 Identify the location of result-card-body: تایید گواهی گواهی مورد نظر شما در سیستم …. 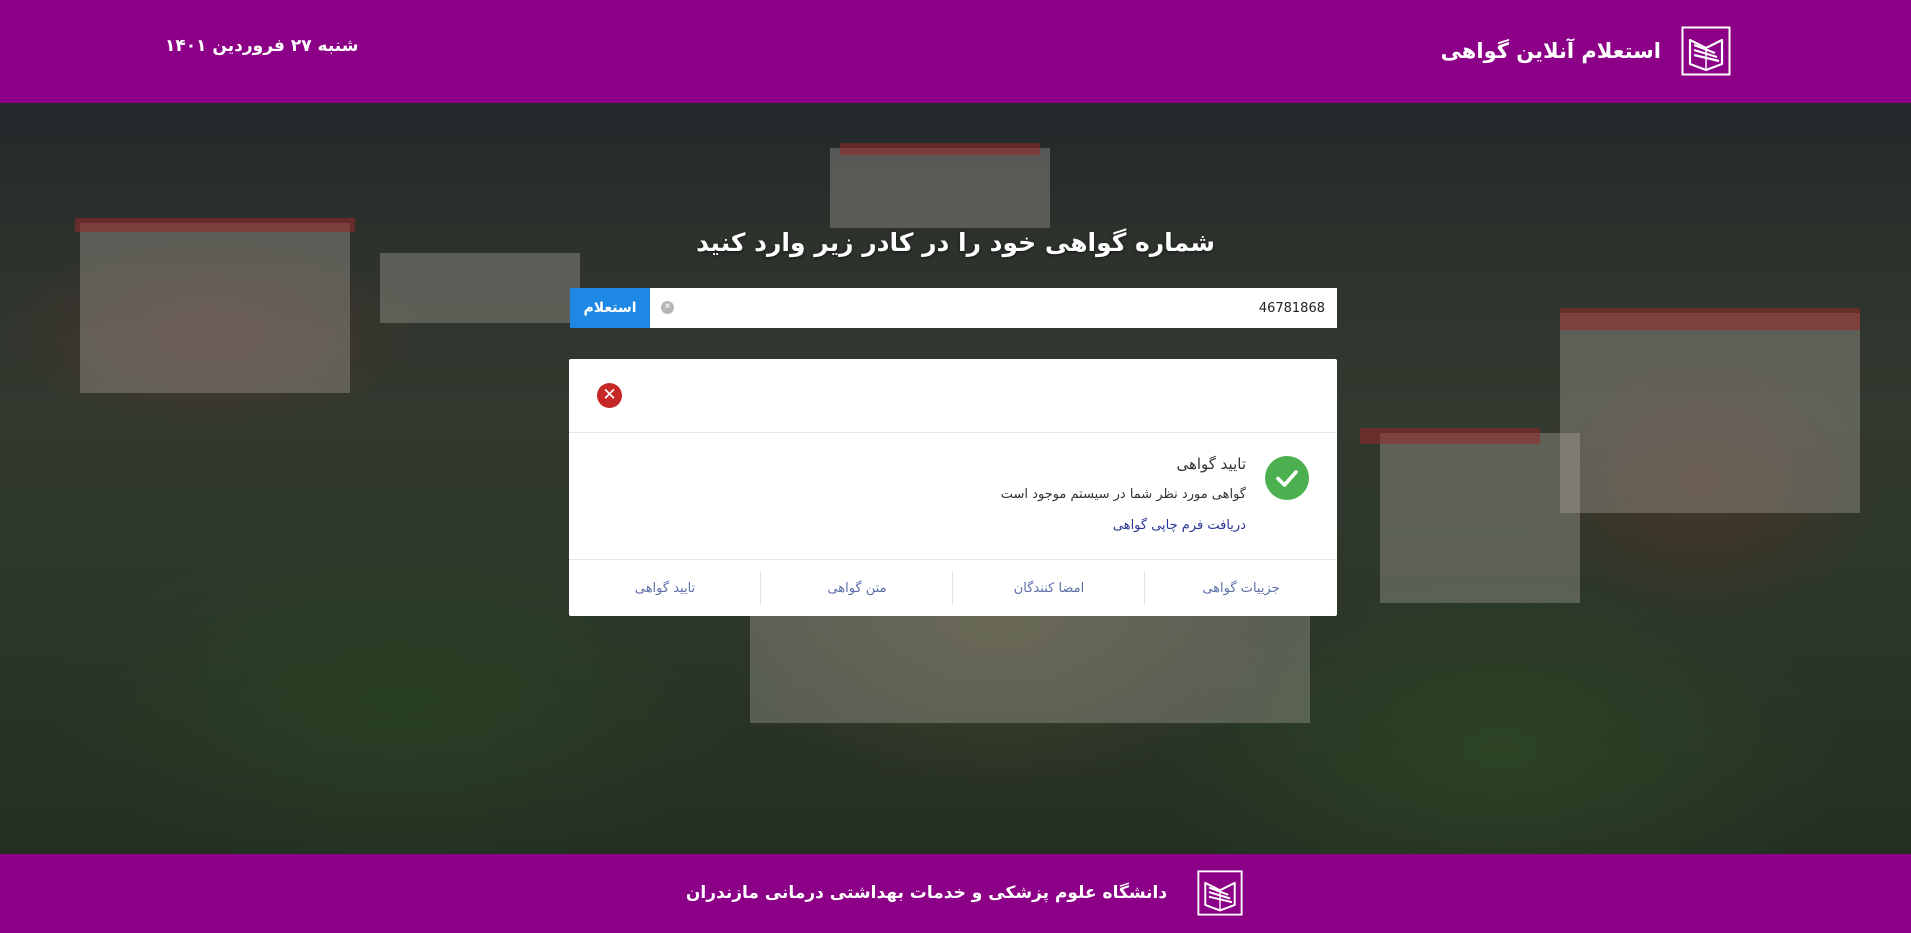
(953, 496).